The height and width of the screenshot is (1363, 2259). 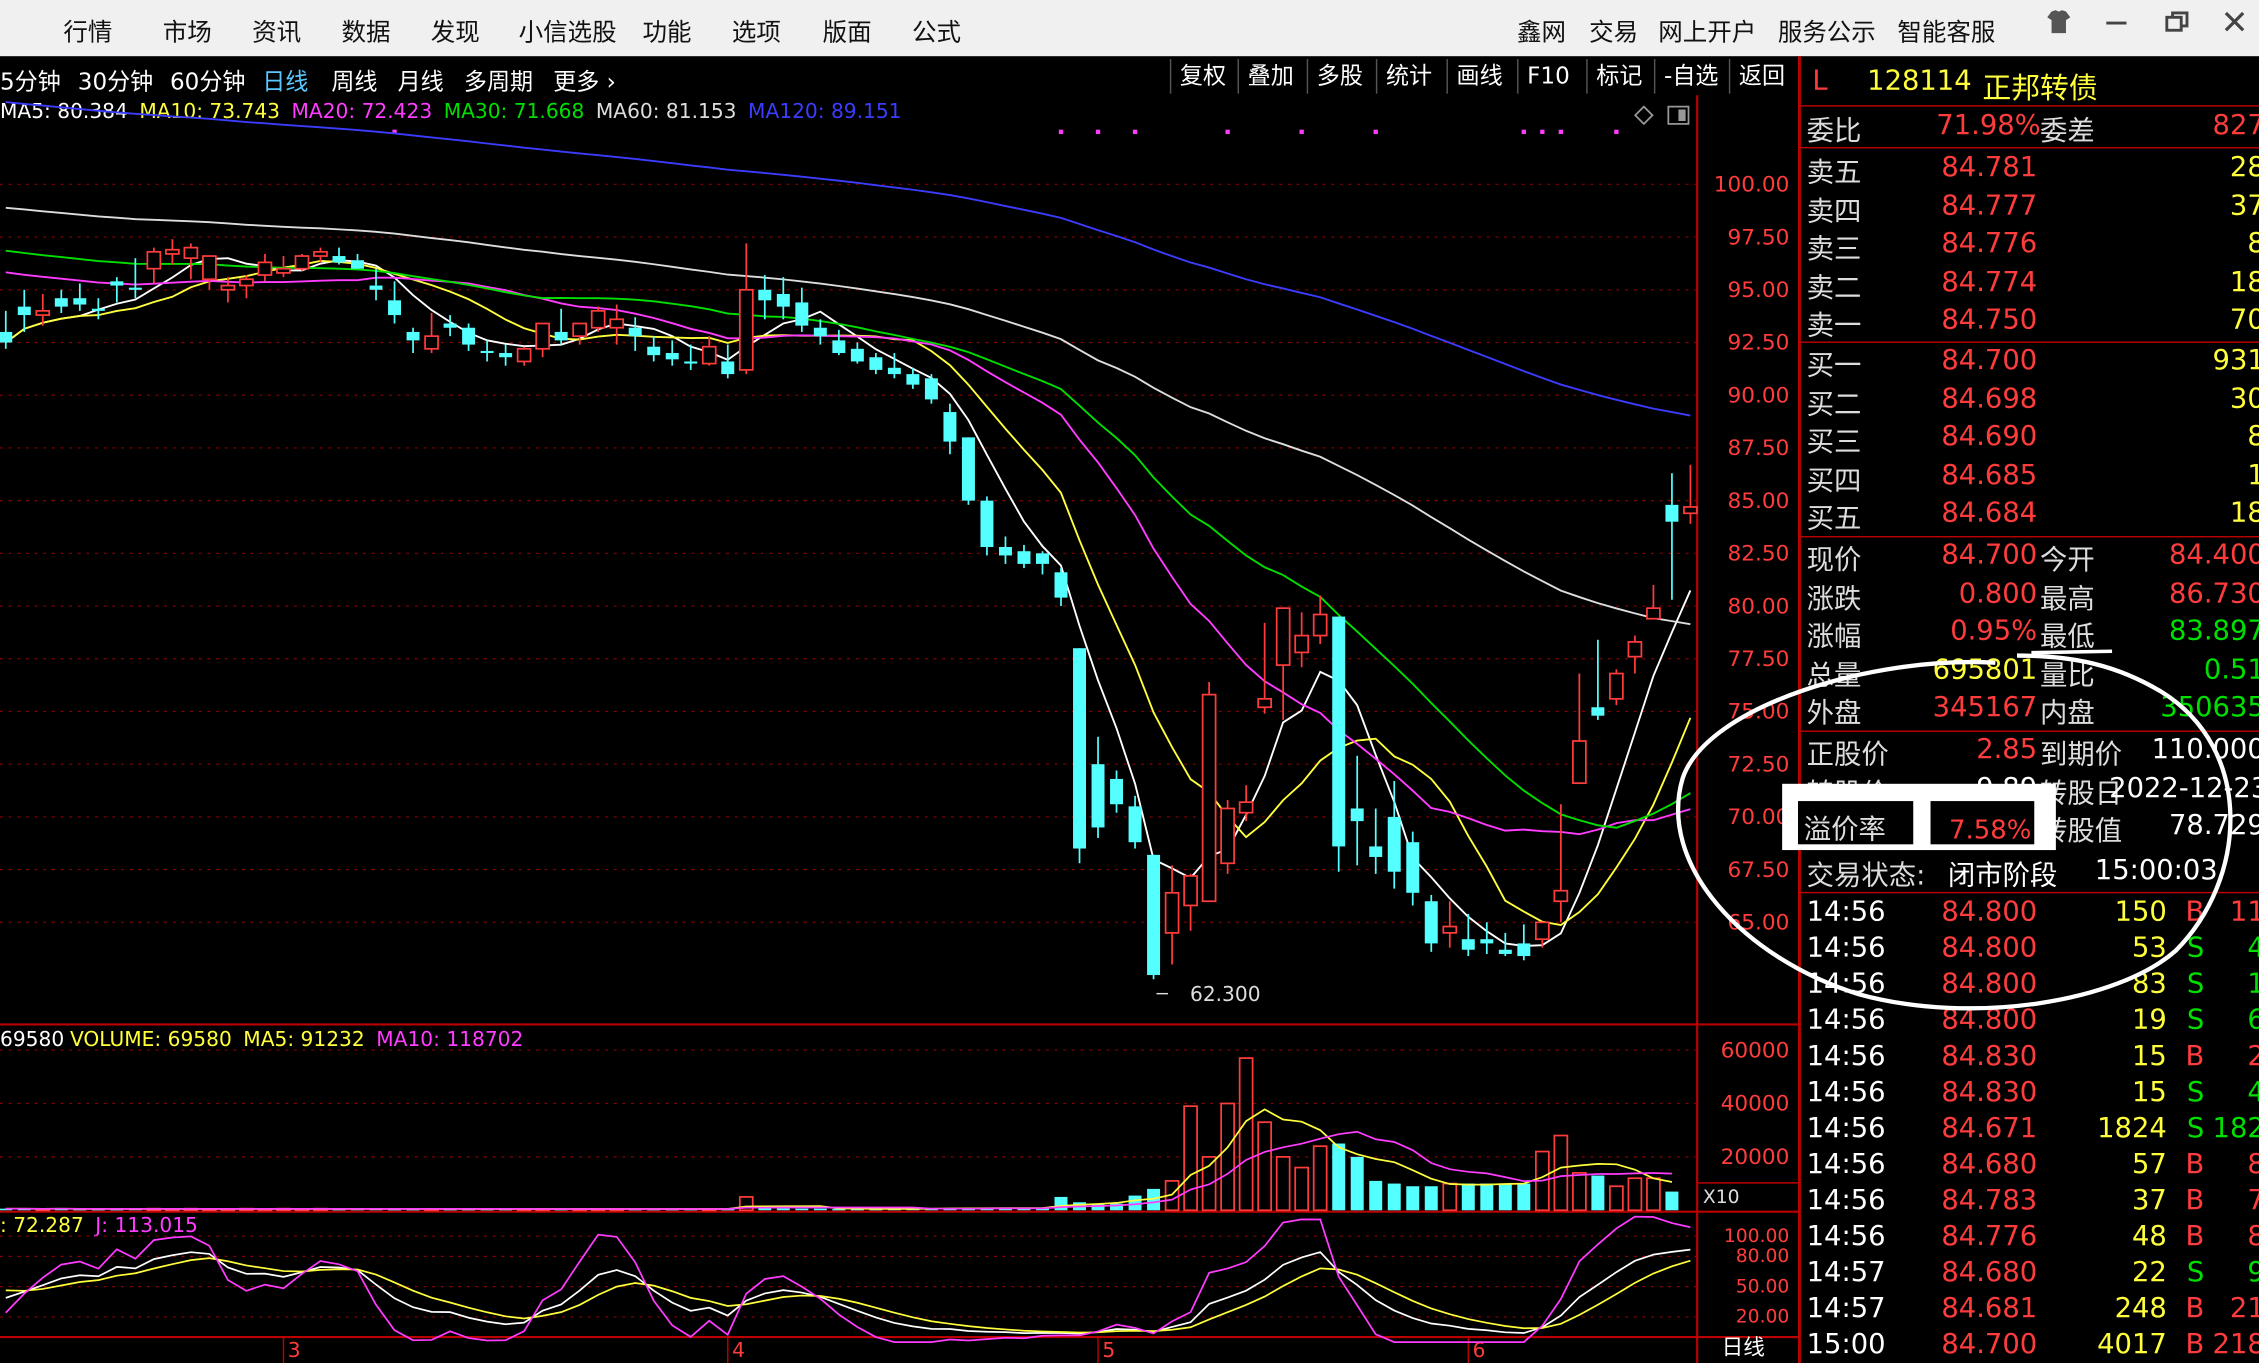 What do you see at coordinates (2059, 25) in the screenshot?
I see `shirt-icon` at bounding box center [2059, 25].